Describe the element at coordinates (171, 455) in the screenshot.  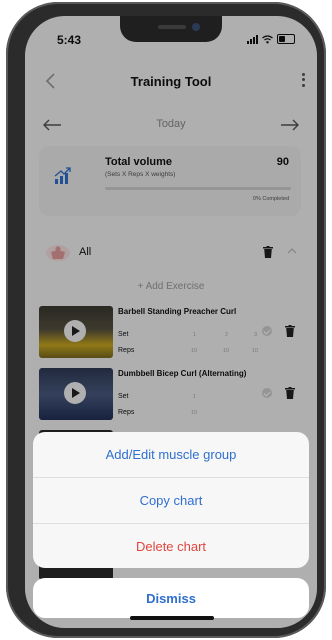
I see `add-edit-muscle-group-button: Add/Edit muscle group` at that location.